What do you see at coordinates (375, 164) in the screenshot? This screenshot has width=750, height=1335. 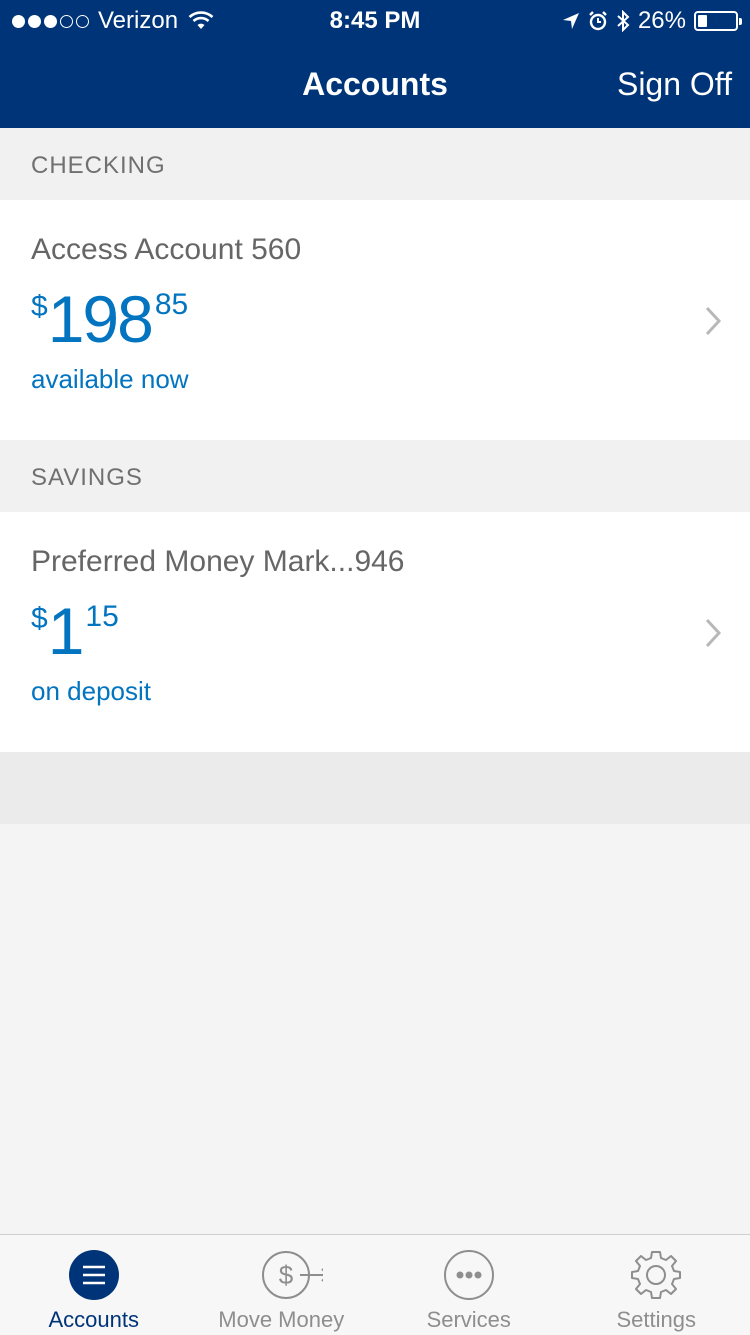 I see `section-header-checking: CHECKING` at bounding box center [375, 164].